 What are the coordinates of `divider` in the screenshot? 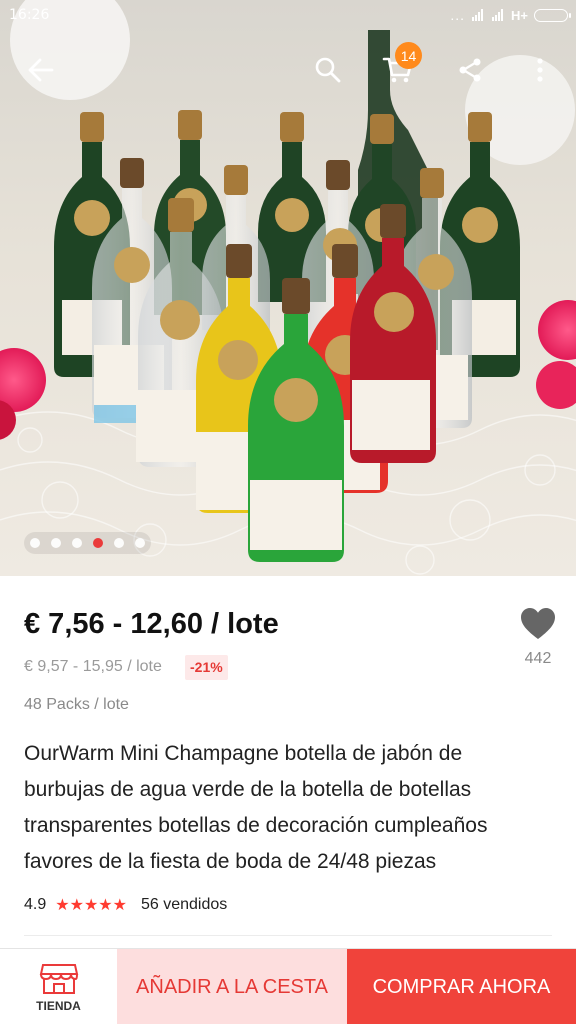 It's located at (288, 935).